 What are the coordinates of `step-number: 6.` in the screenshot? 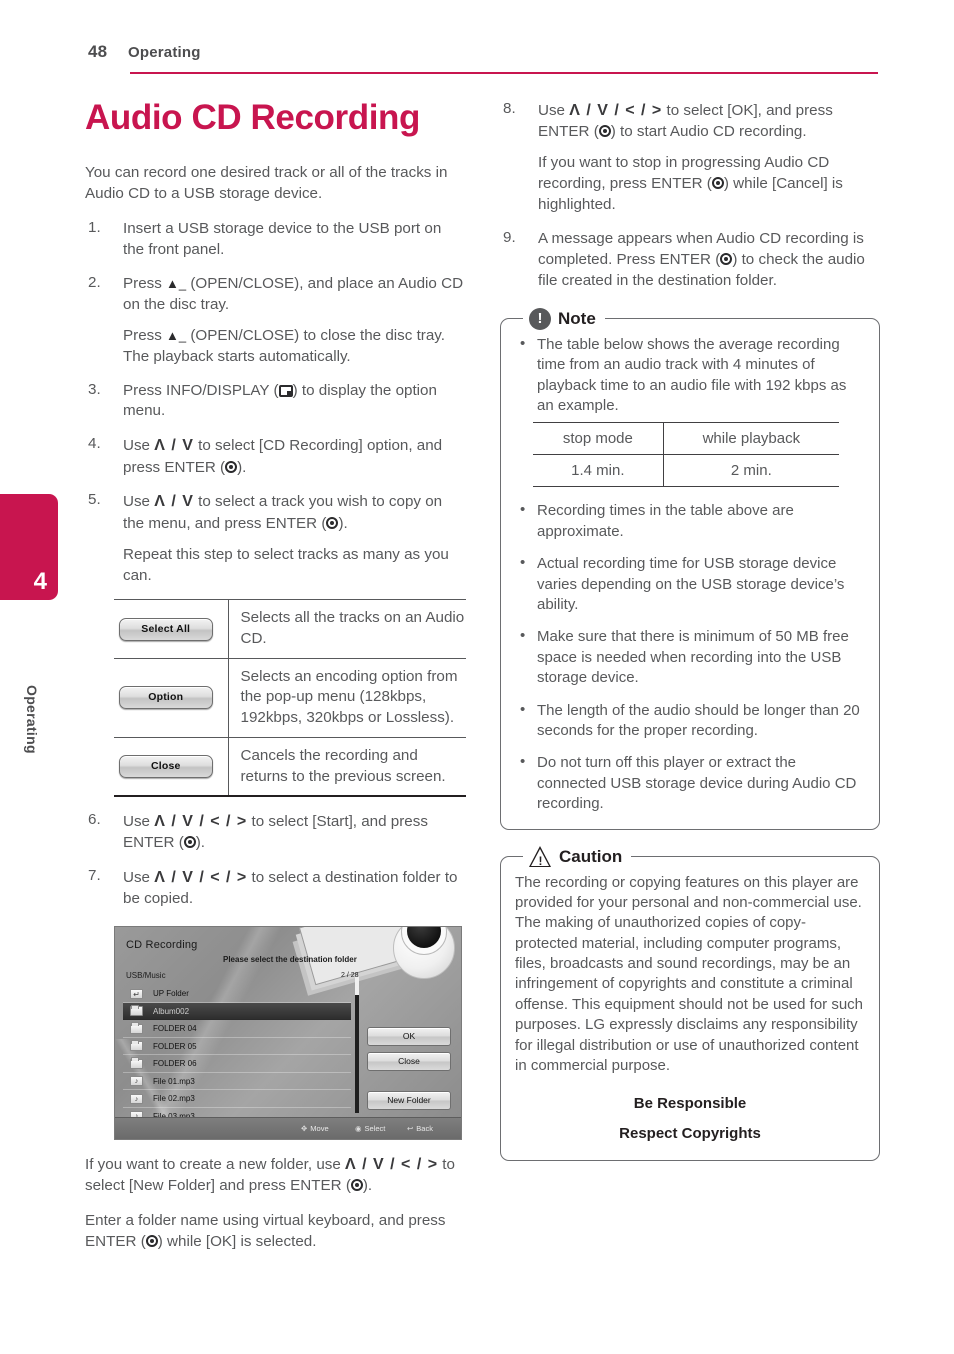 It's located at (94, 820).